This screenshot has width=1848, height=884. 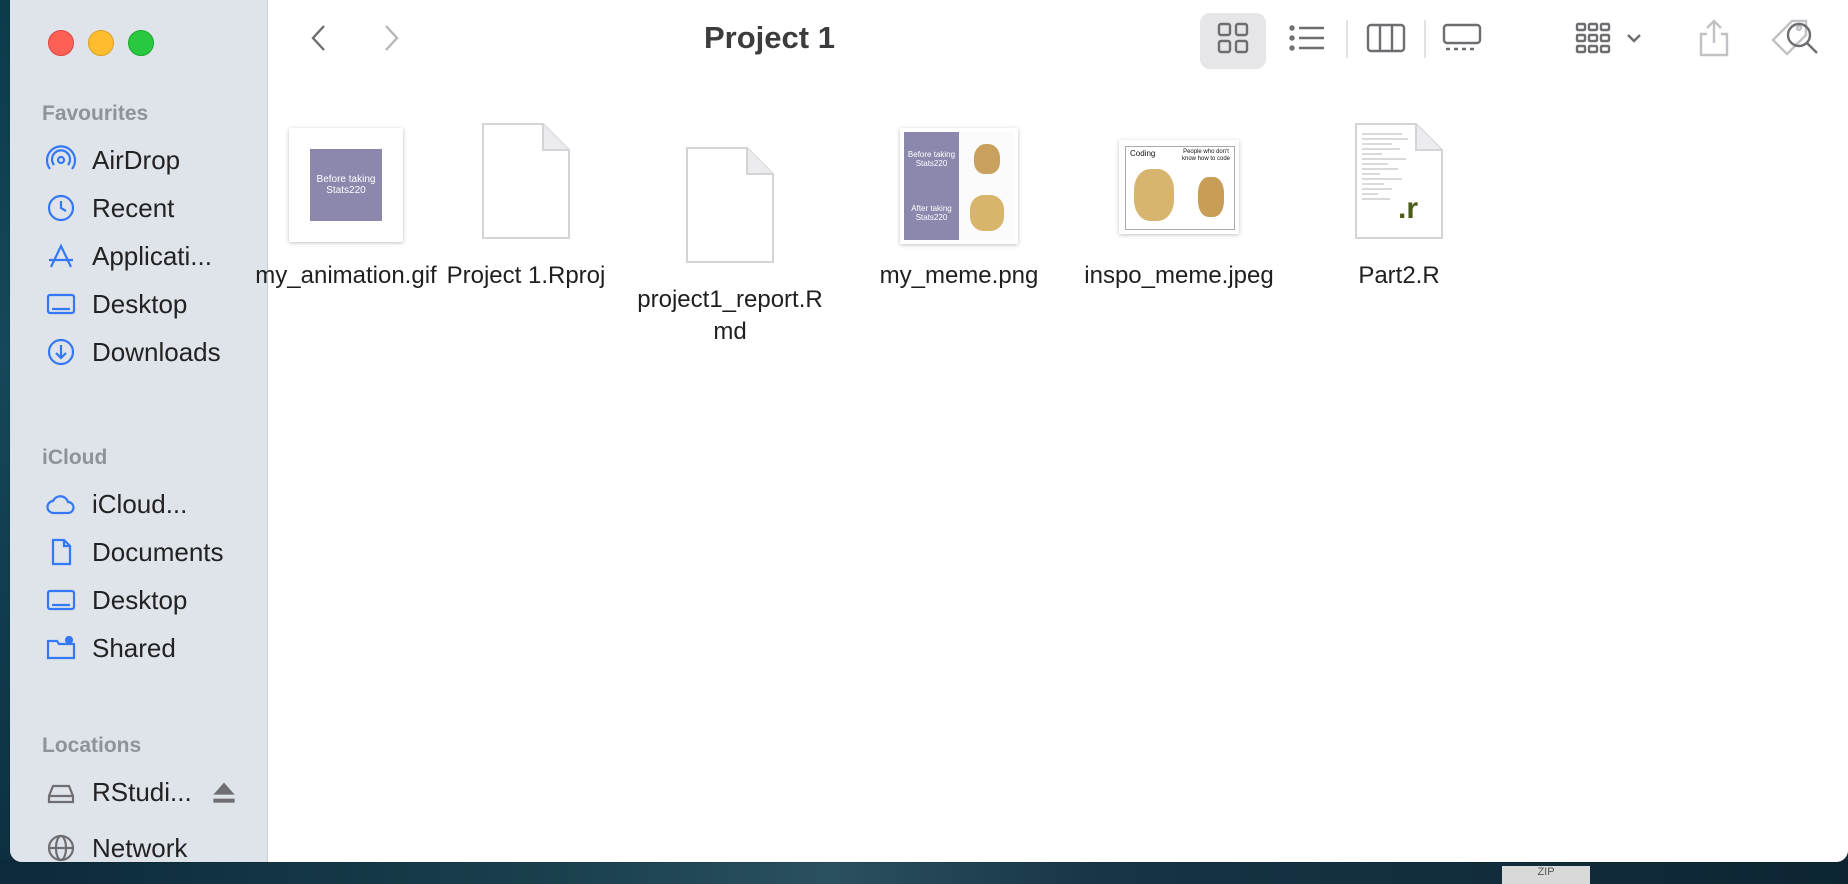 I want to click on gallery-view-button, so click(x=1462, y=40).